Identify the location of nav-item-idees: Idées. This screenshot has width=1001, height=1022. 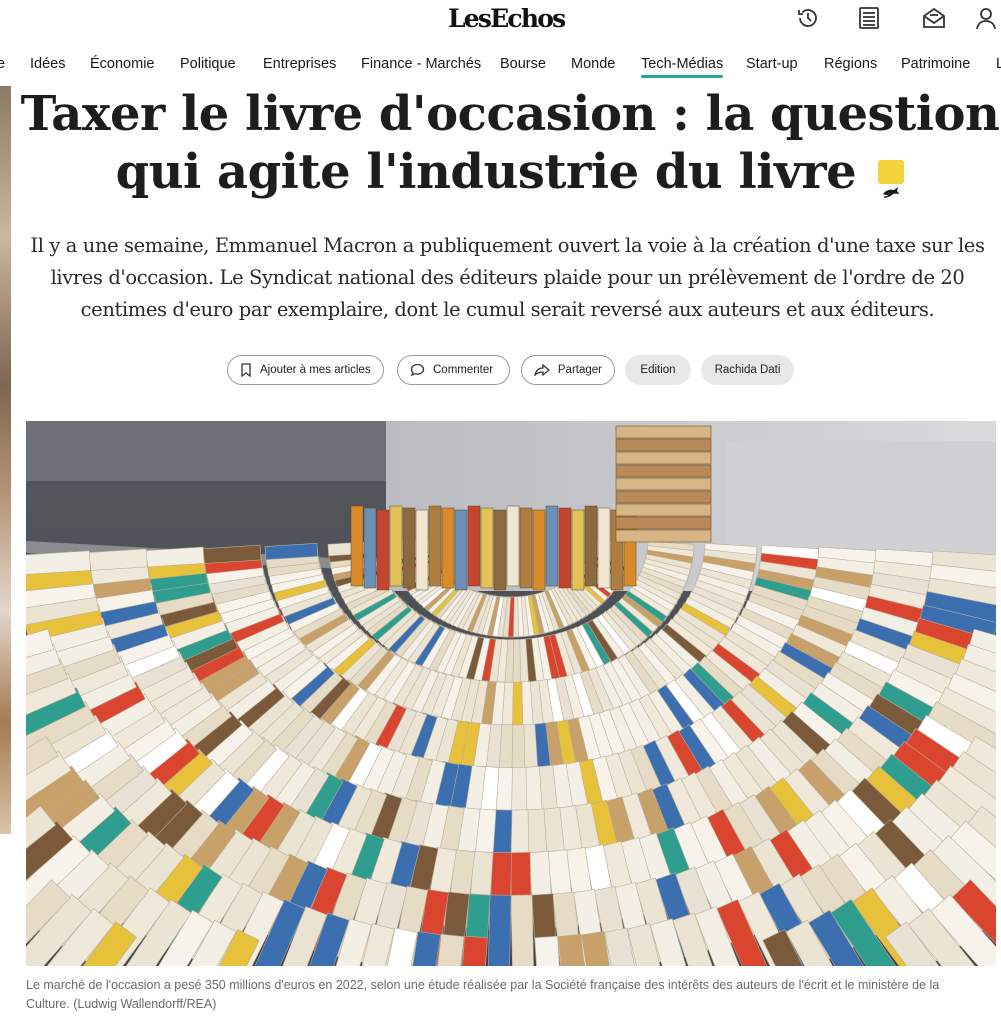
(47, 64).